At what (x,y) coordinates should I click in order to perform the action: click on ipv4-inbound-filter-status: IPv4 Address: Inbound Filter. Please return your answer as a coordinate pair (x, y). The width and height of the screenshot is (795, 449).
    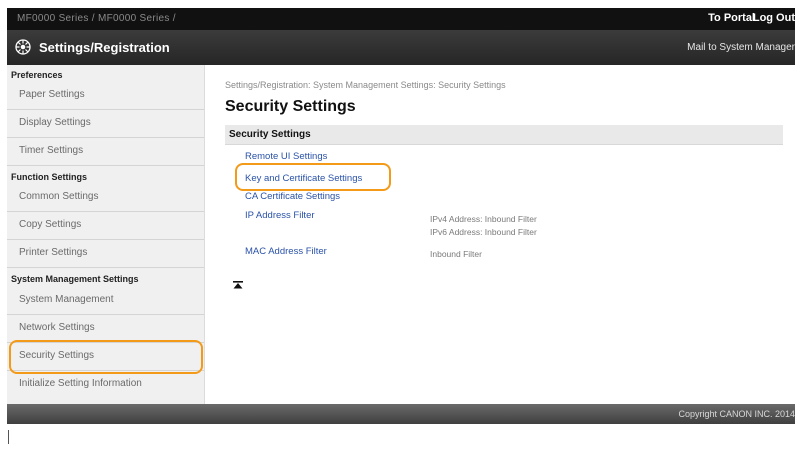
    Looking at the image, I should click on (483, 219).